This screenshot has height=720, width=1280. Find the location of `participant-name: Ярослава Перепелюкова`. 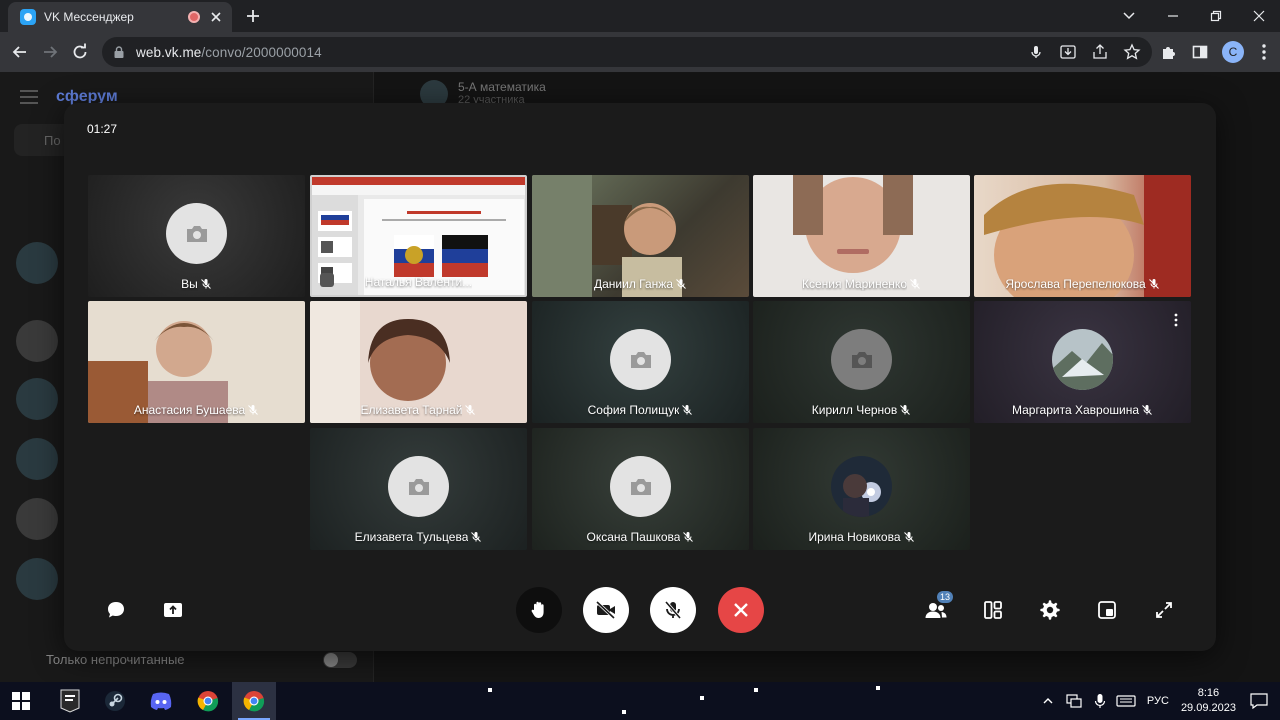

participant-name: Ярослава Перепелюкова is located at coordinates (1082, 284).